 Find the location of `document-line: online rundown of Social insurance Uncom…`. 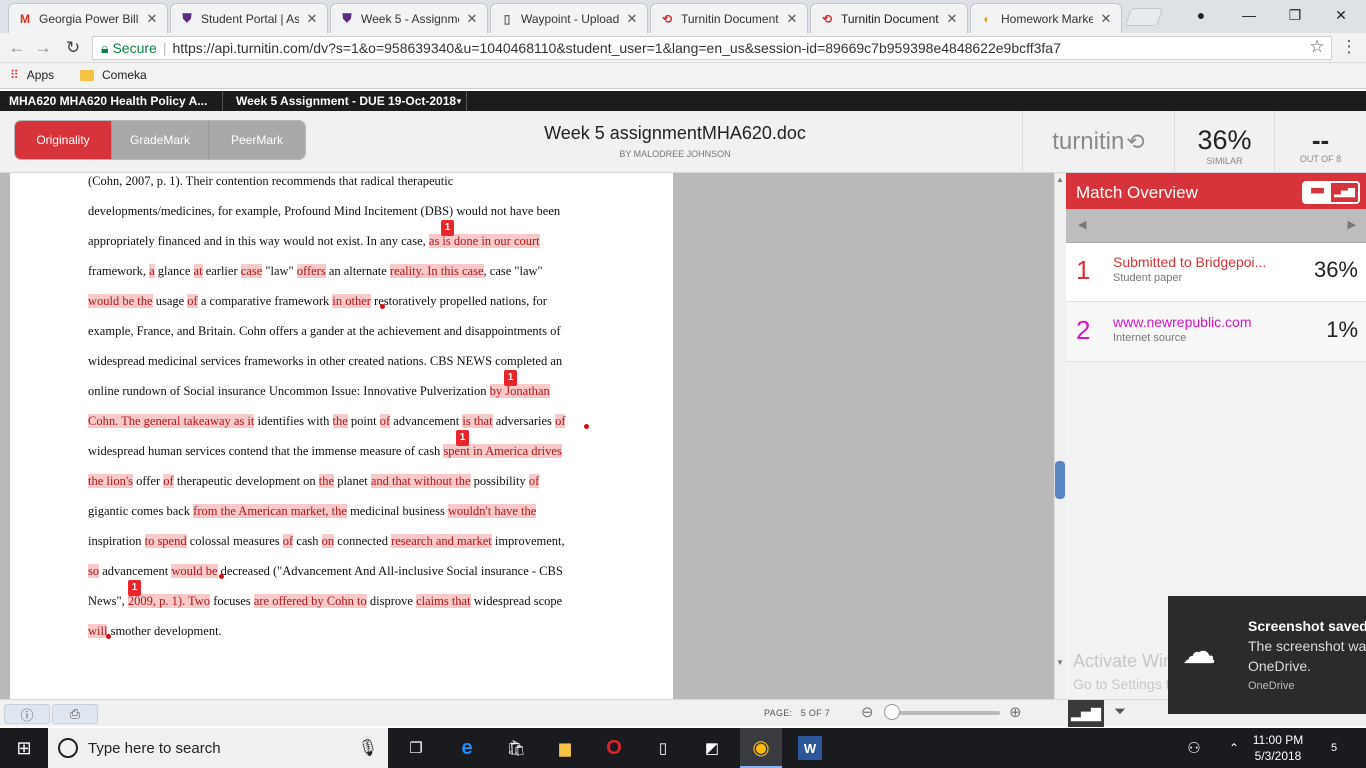

document-line: online rundown of Social insurance Uncom… is located at coordinates (319, 391).